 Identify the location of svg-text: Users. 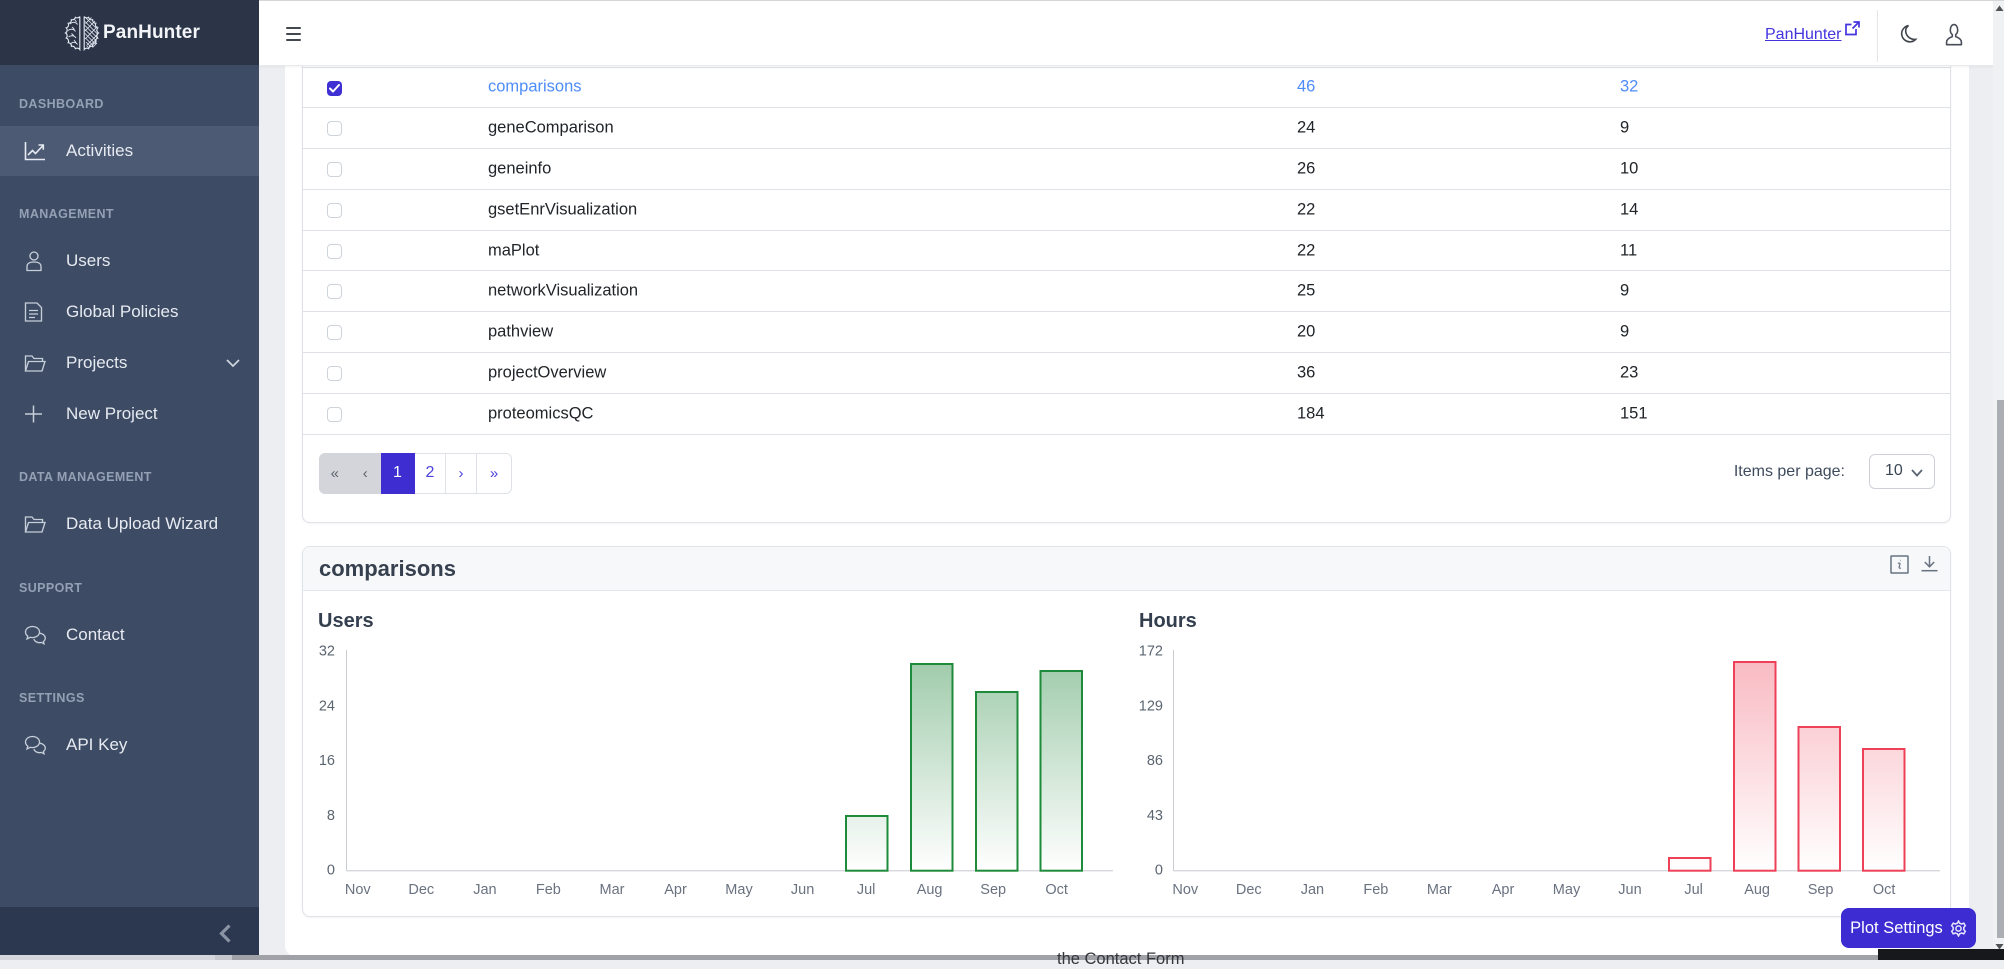
(346, 621).